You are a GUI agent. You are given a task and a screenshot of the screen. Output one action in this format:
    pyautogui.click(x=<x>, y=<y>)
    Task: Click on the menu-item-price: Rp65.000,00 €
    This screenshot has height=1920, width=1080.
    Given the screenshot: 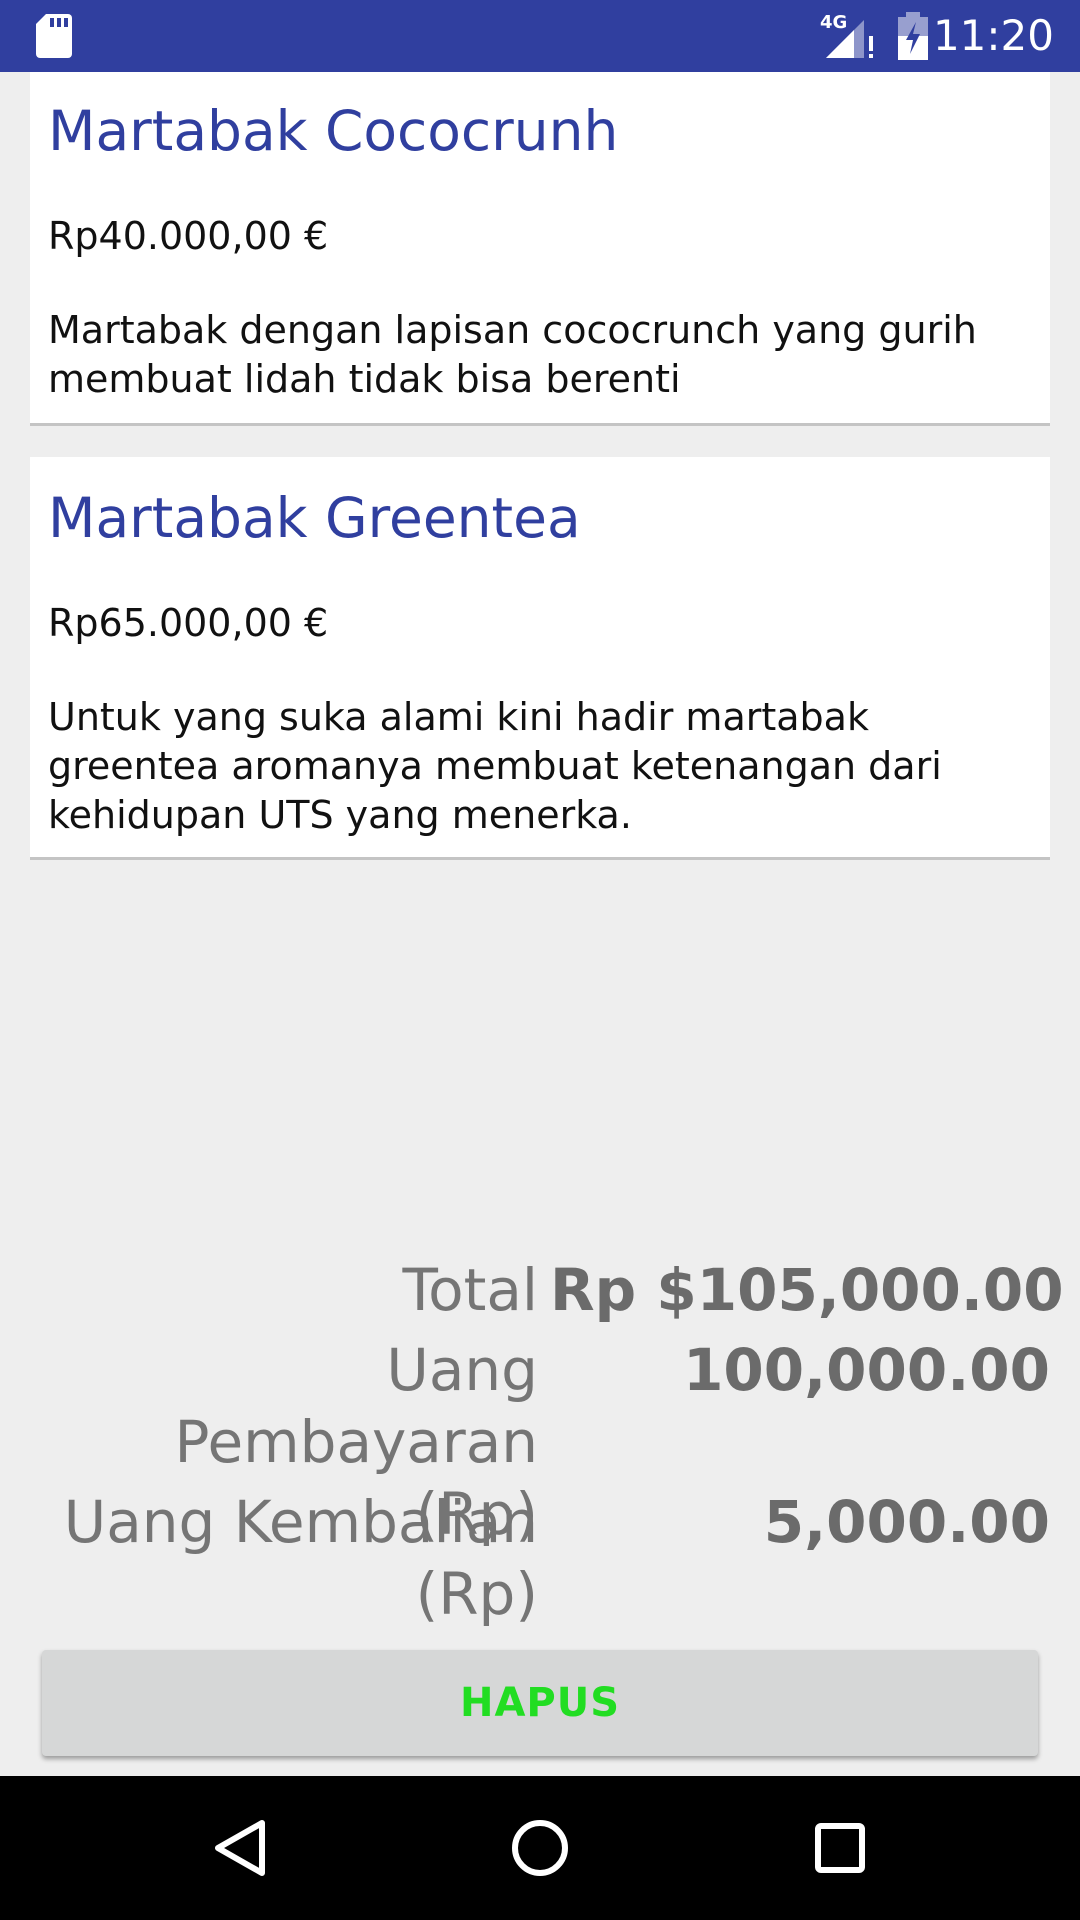 What is the action you would take?
    pyautogui.click(x=188, y=623)
    